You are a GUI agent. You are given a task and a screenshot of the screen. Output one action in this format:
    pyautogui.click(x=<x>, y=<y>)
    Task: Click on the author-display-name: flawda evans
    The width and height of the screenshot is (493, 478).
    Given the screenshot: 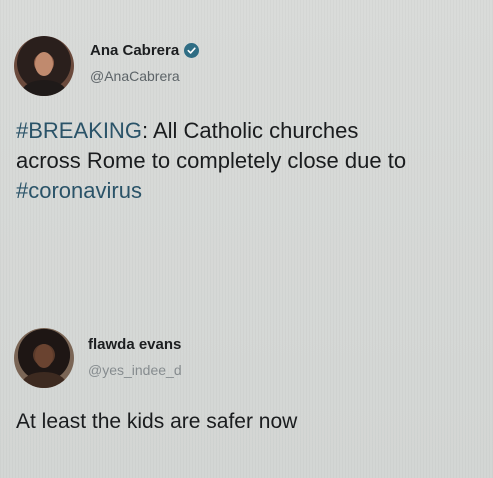 What is the action you would take?
    pyautogui.click(x=134, y=344)
    